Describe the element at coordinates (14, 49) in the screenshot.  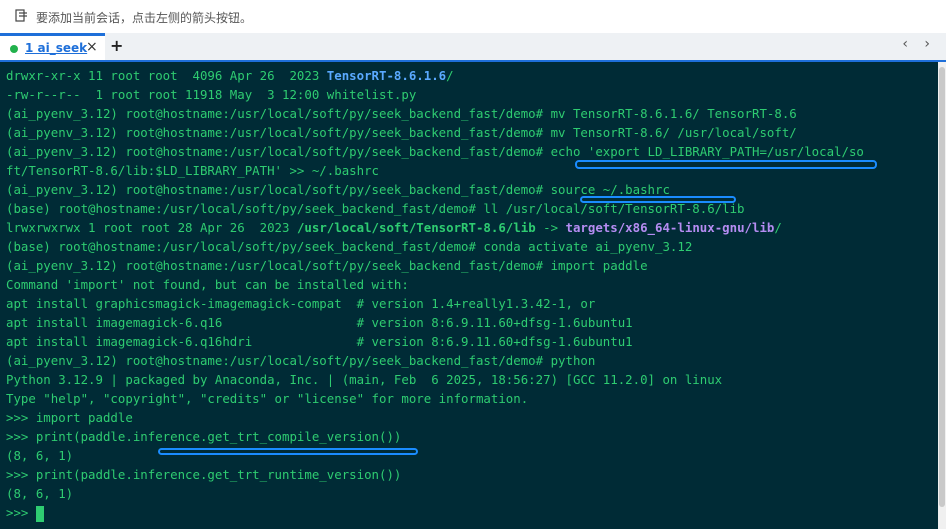
I see `connection-status-icon` at that location.